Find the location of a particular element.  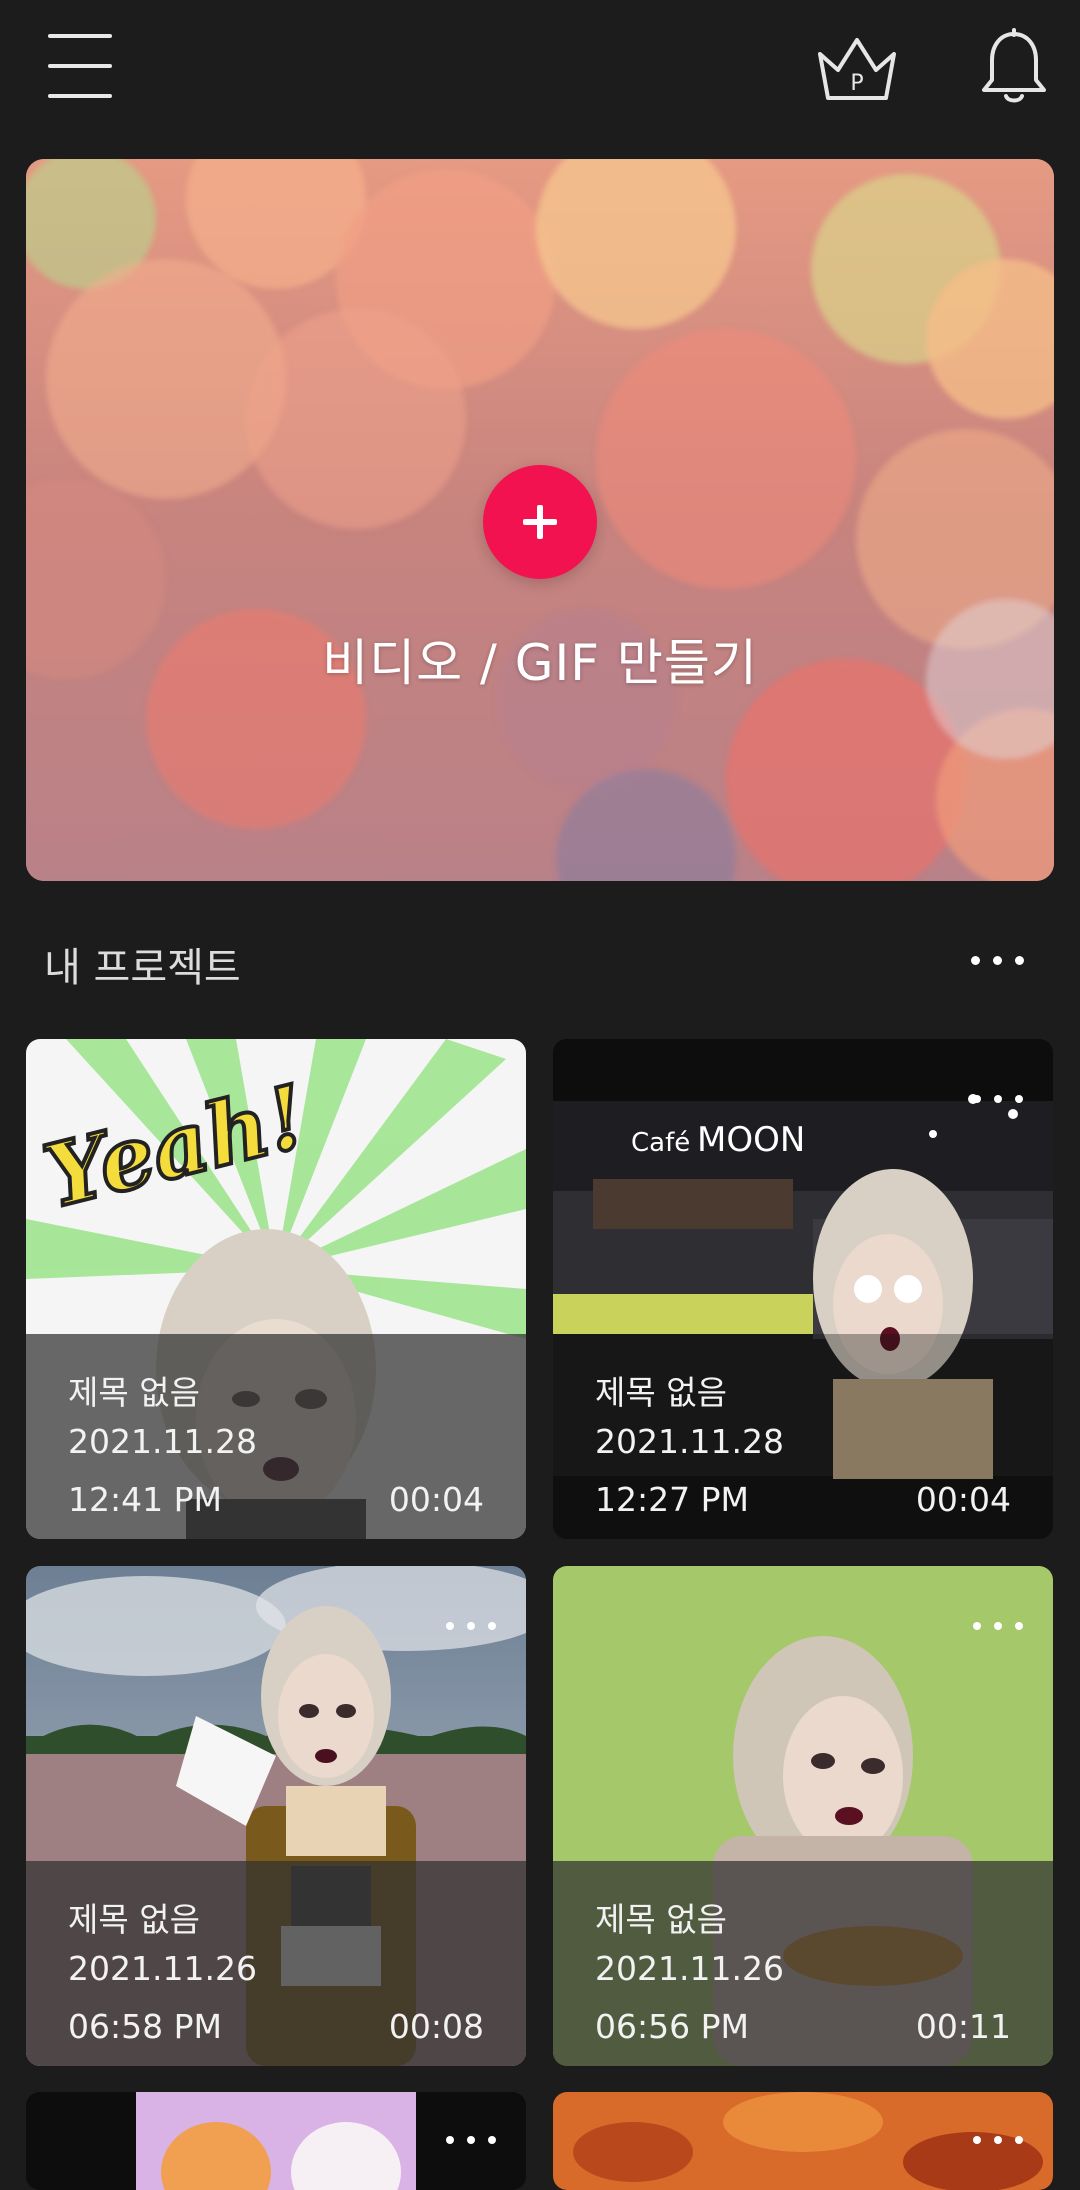

crown-premium-icon: P is located at coordinates (857, 68).